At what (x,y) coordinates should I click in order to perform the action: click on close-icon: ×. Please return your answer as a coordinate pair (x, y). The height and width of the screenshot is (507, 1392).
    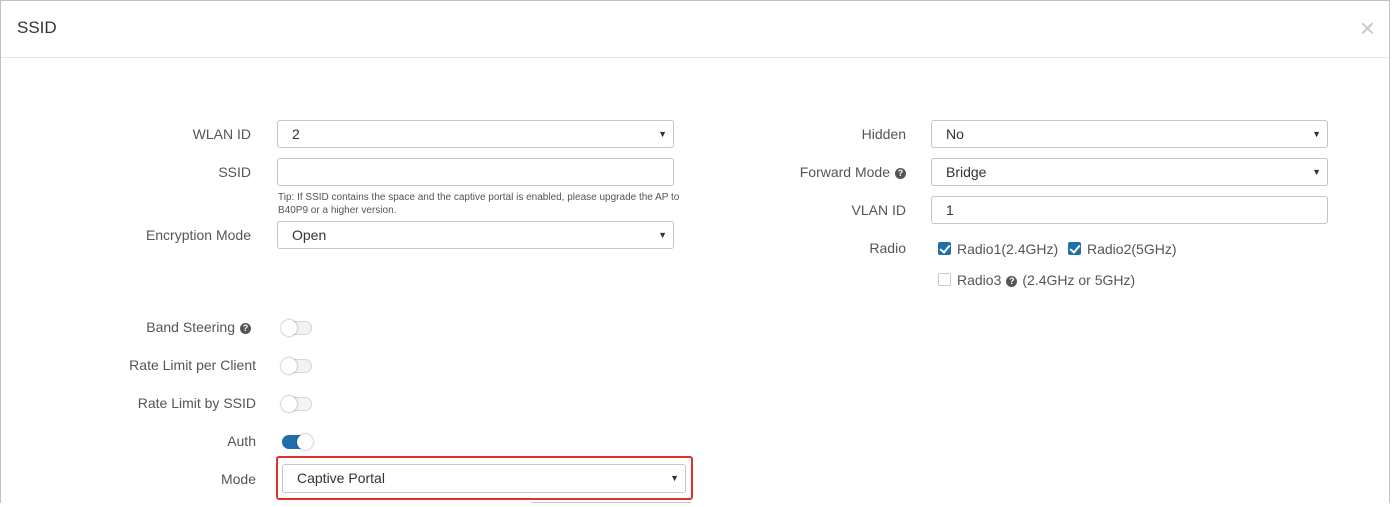
    Looking at the image, I should click on (1367, 28).